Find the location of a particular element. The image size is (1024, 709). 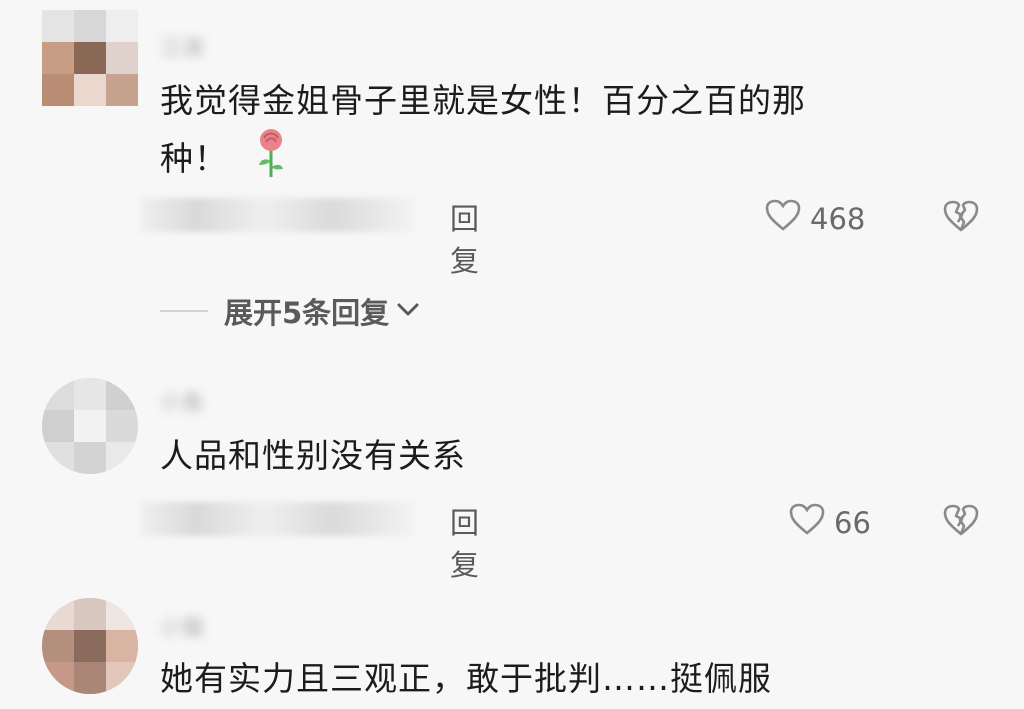

username: 江淑 is located at coordinates (182, 46).